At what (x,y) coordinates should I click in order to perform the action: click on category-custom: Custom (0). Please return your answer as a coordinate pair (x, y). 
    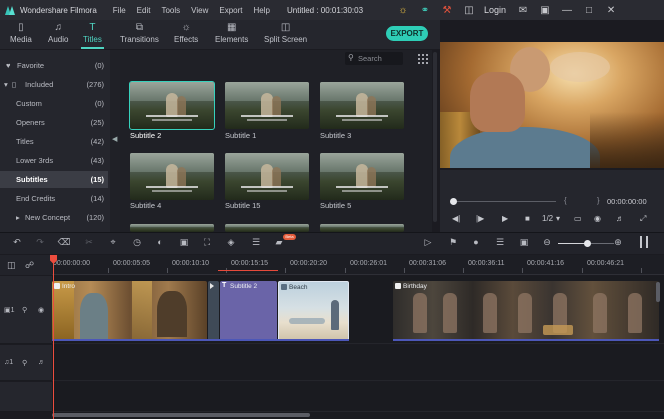
    Looking at the image, I should click on (54, 103).